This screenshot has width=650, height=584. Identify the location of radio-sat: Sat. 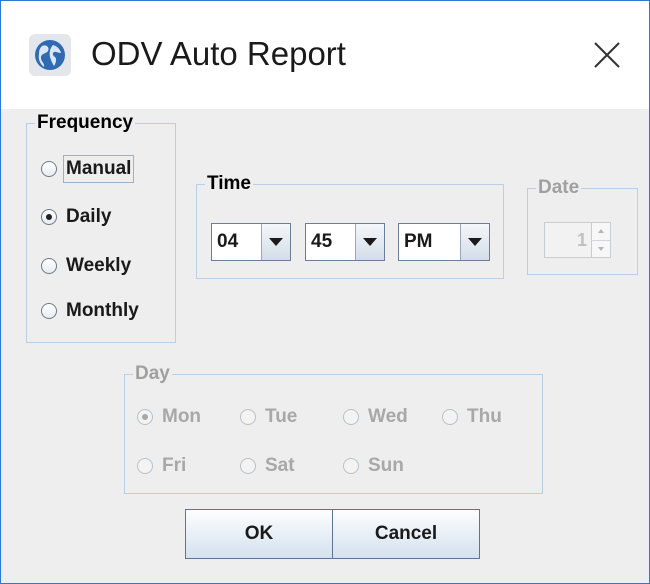
(267, 466).